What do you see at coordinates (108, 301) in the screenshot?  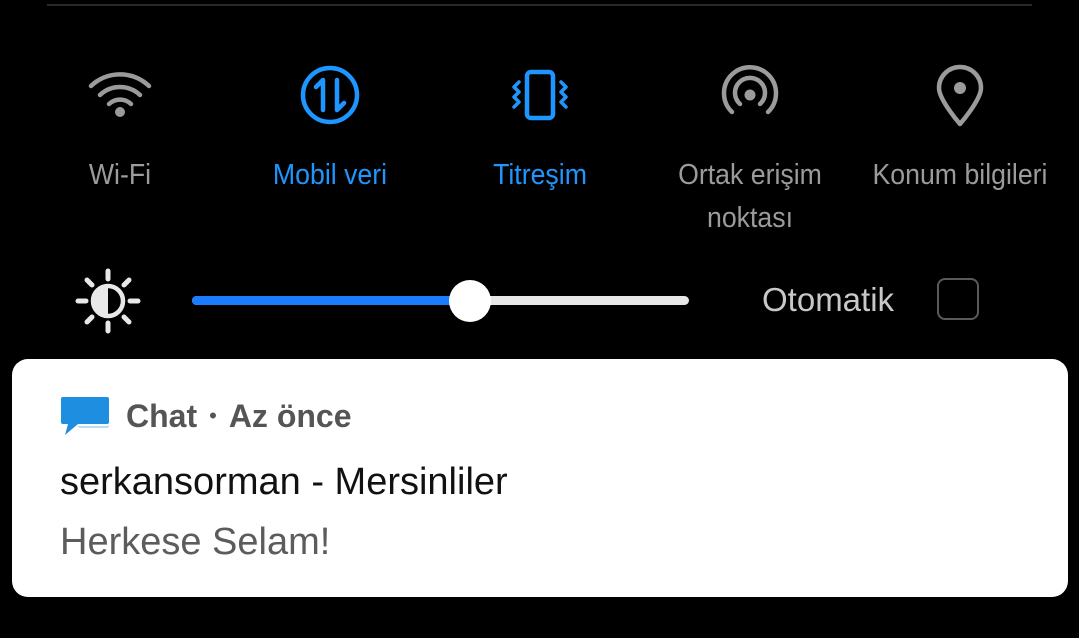 I see `brightness-icon` at bounding box center [108, 301].